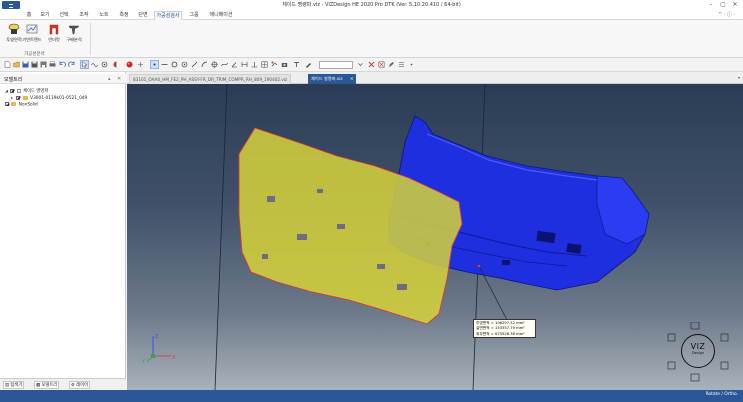 Image resolution: width=743 pixels, height=402 pixels. Describe the element at coordinates (735, 5) in the screenshot. I see `close-button: ✕` at that location.